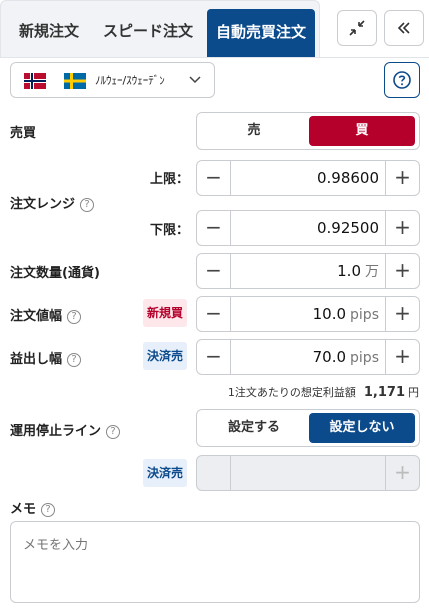 The height and width of the screenshot is (613, 429). What do you see at coordinates (349, 271) in the screenshot?
I see `quantity-value: 1.0` at bounding box center [349, 271].